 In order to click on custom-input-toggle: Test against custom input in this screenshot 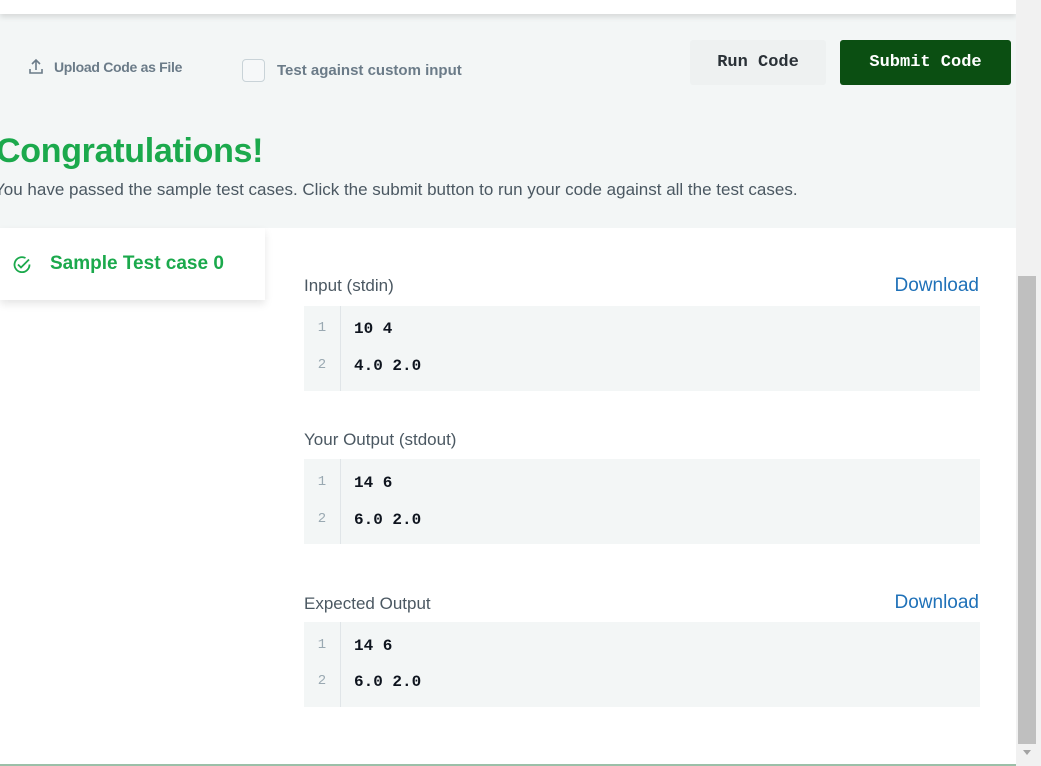, I will do `click(352, 70)`.